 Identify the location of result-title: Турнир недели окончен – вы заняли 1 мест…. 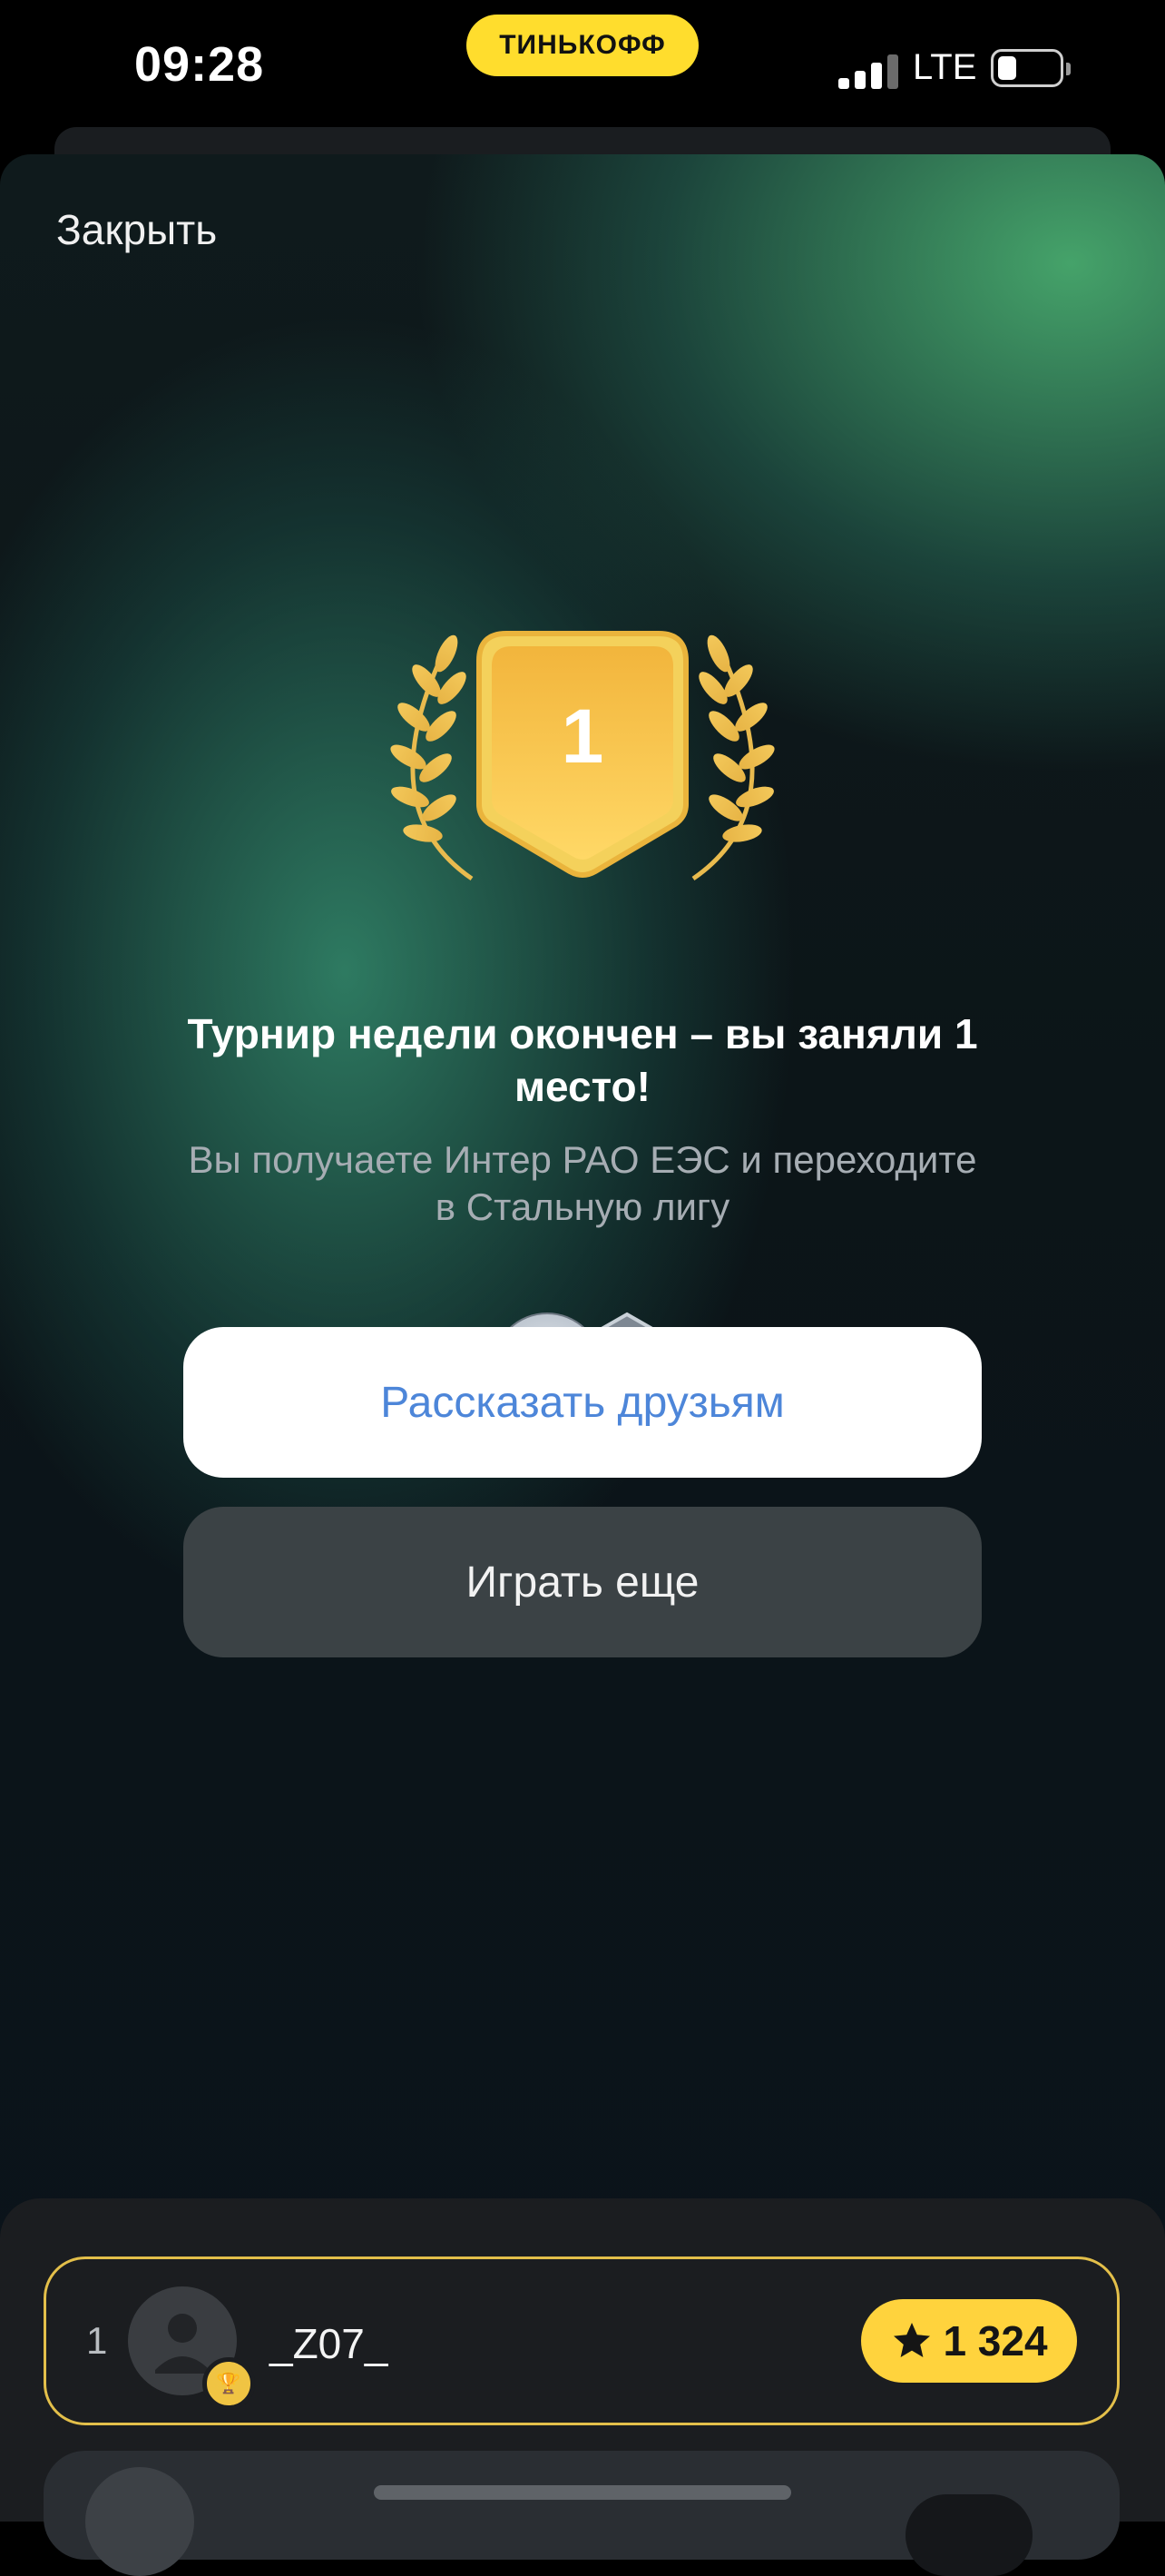
(582, 1060).